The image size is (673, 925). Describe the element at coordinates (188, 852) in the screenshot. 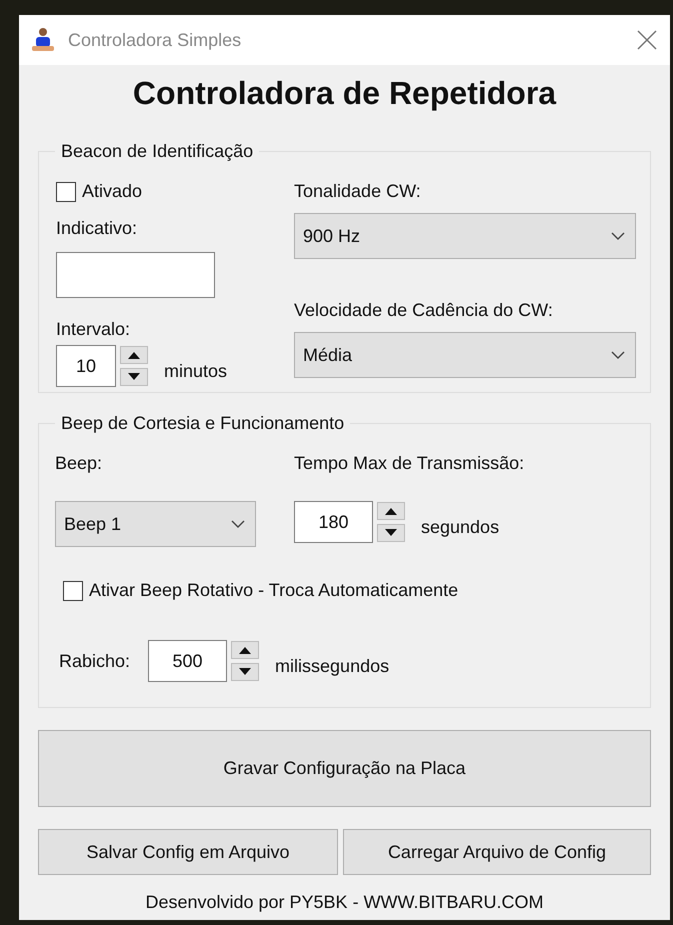

I see `save-file-button: Salvar Config em Arquivo` at that location.